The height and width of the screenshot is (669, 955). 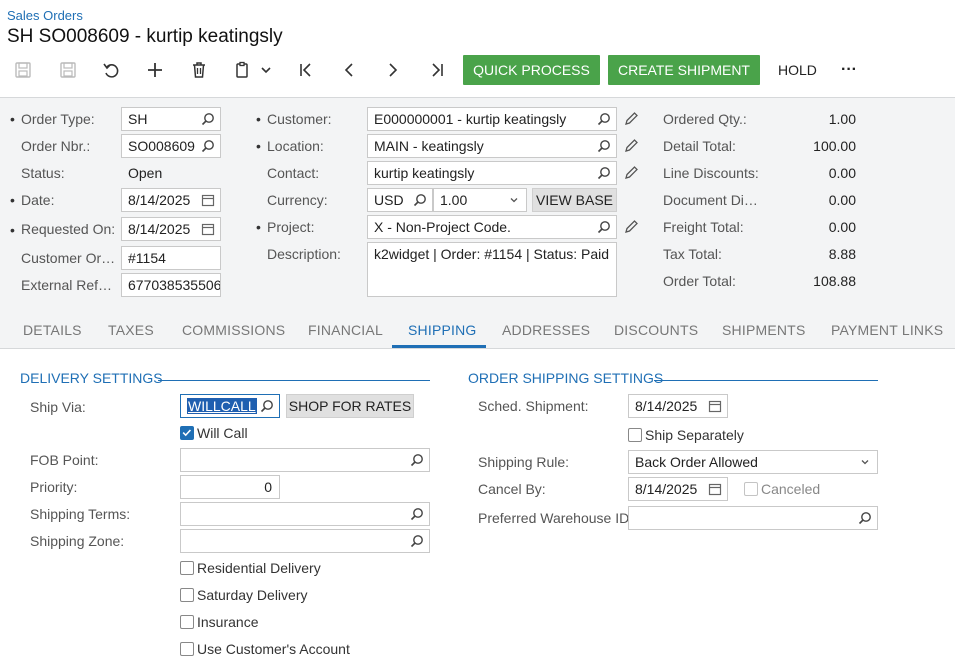 What do you see at coordinates (849, 70) in the screenshot?
I see `more-menu-icon: ···` at bounding box center [849, 70].